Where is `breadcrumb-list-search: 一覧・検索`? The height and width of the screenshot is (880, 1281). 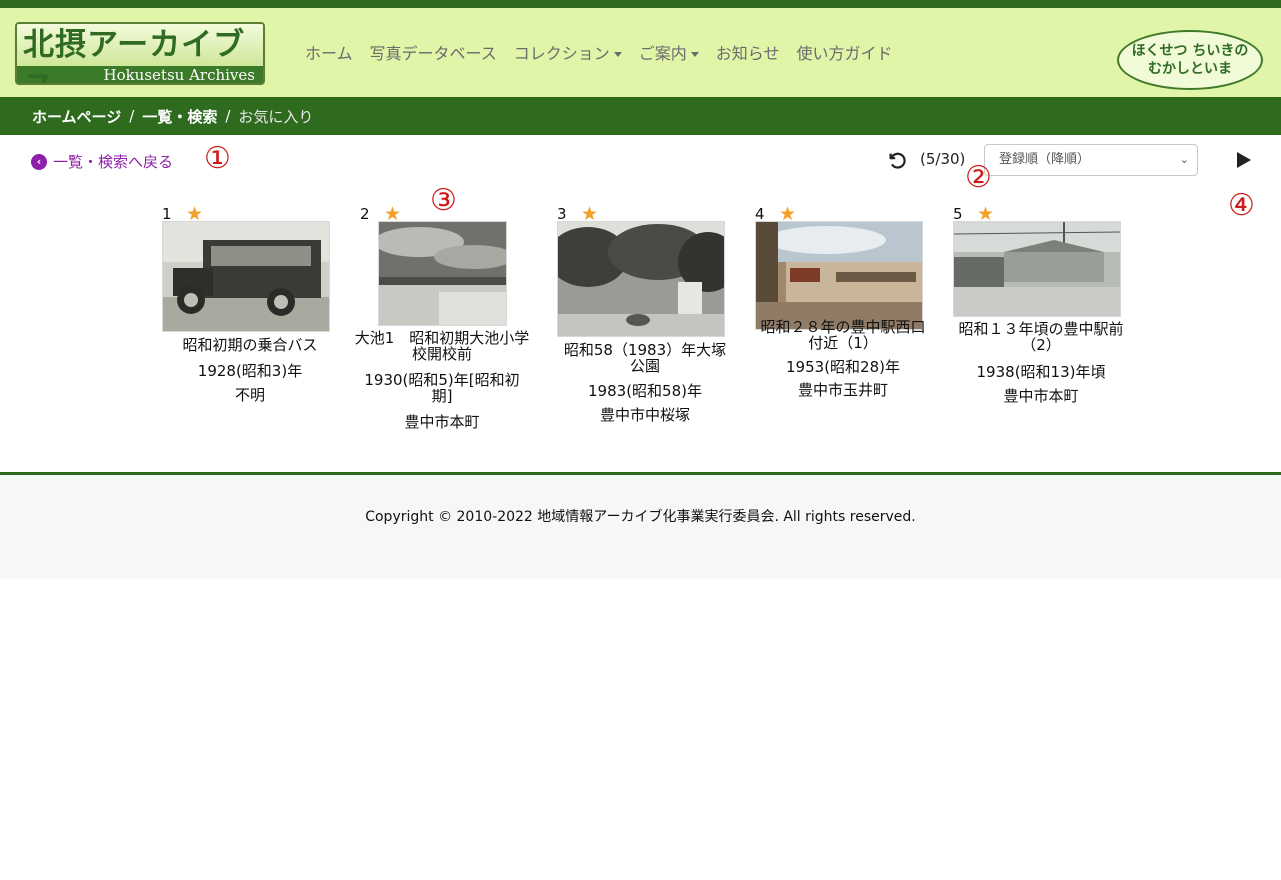
breadcrumb-list-search: 一覧・検索 is located at coordinates (179, 116).